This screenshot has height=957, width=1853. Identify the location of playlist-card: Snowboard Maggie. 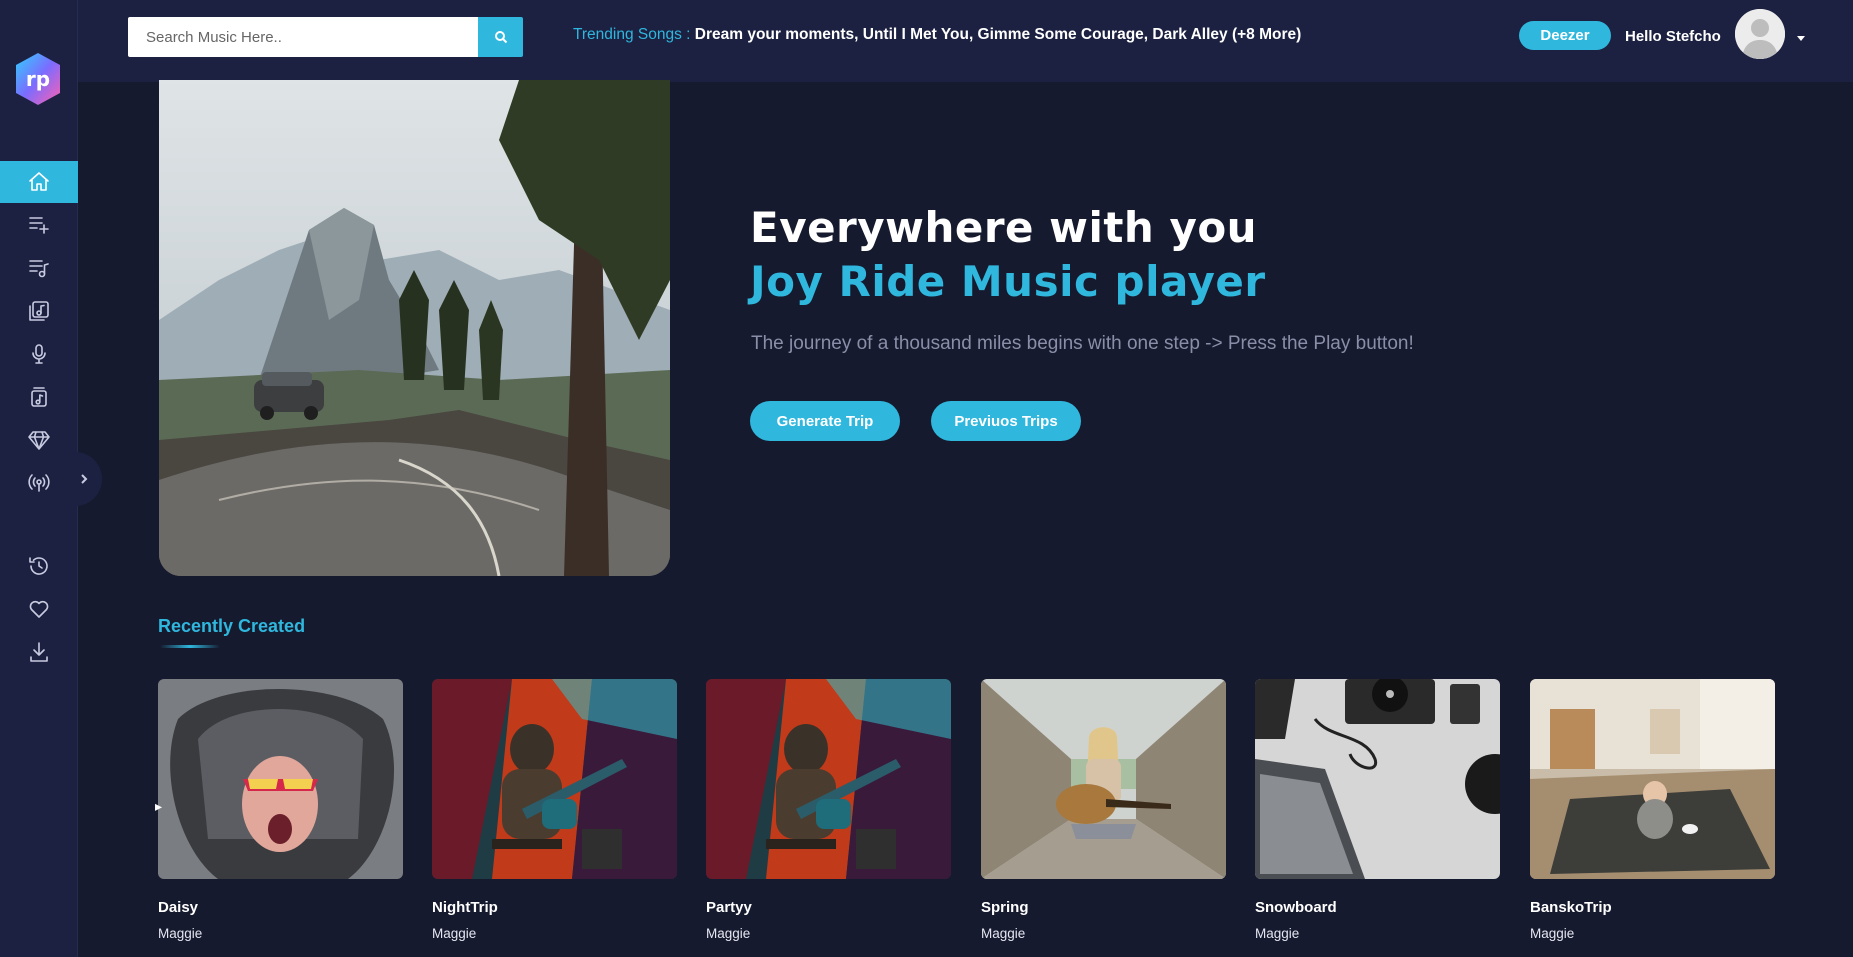
(1377, 810).